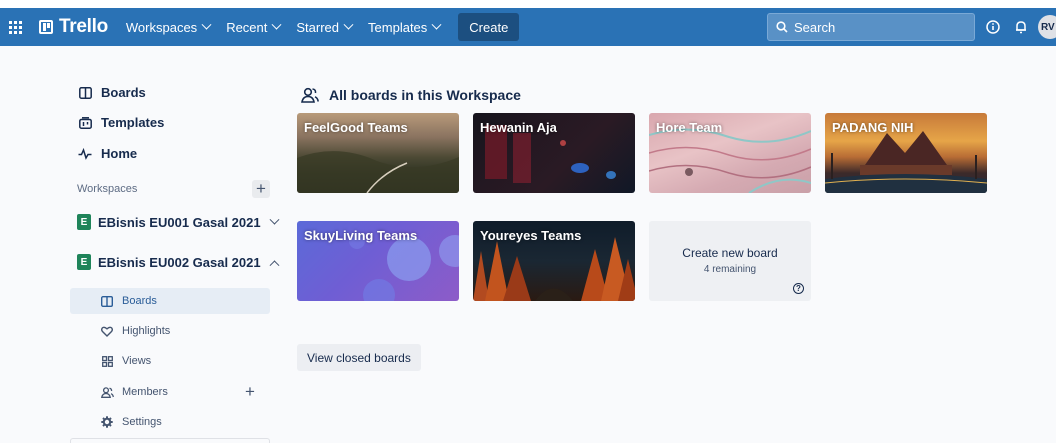  Describe the element at coordinates (107, 189) in the screenshot. I see `workspaces-heading: Workspaces` at that location.